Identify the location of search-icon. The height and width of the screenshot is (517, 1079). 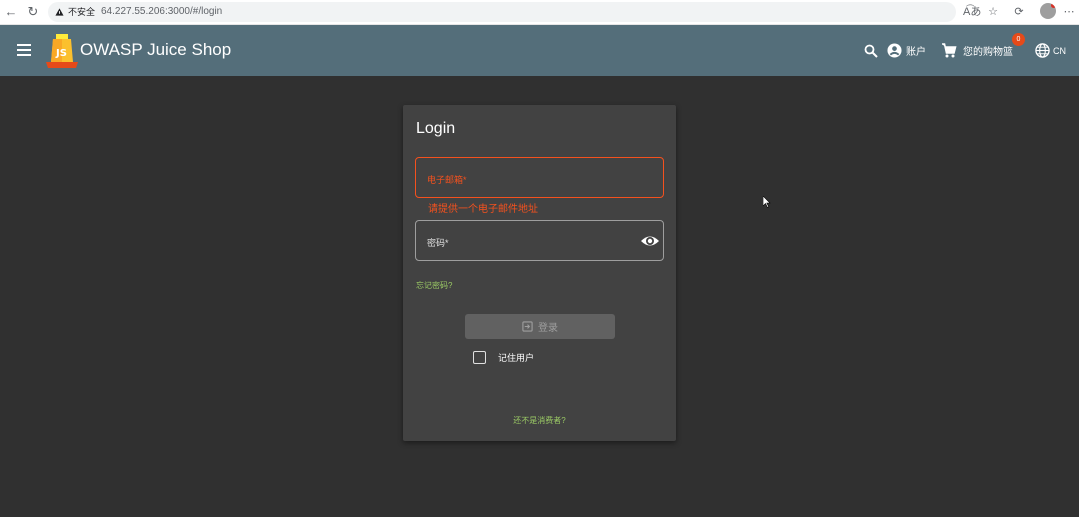
(871, 51).